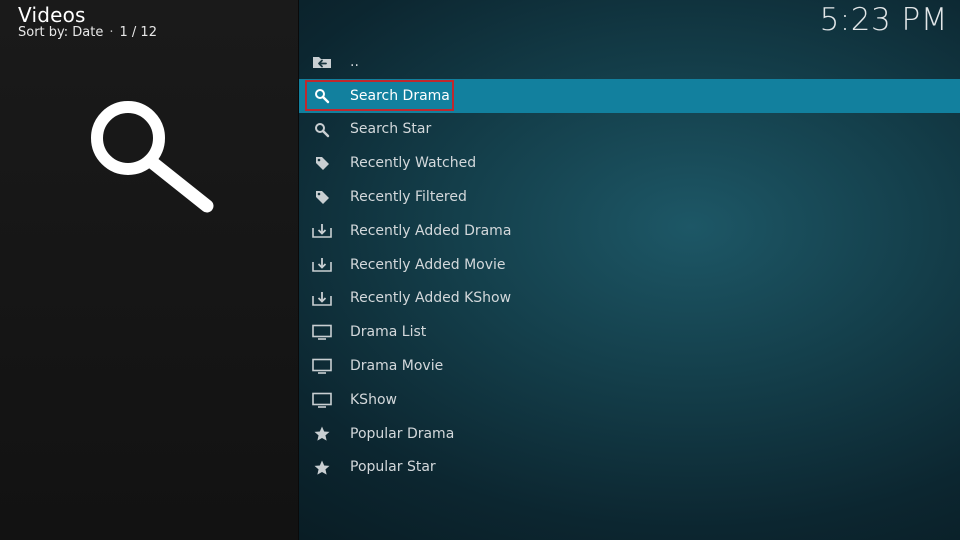  Describe the element at coordinates (428, 264) in the screenshot. I see `list-item-label: Recently Added Movie` at that location.